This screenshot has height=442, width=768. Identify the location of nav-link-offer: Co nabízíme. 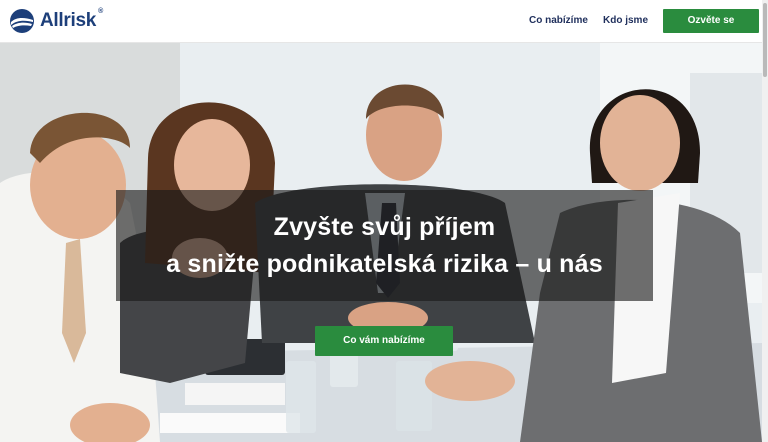
(558, 21).